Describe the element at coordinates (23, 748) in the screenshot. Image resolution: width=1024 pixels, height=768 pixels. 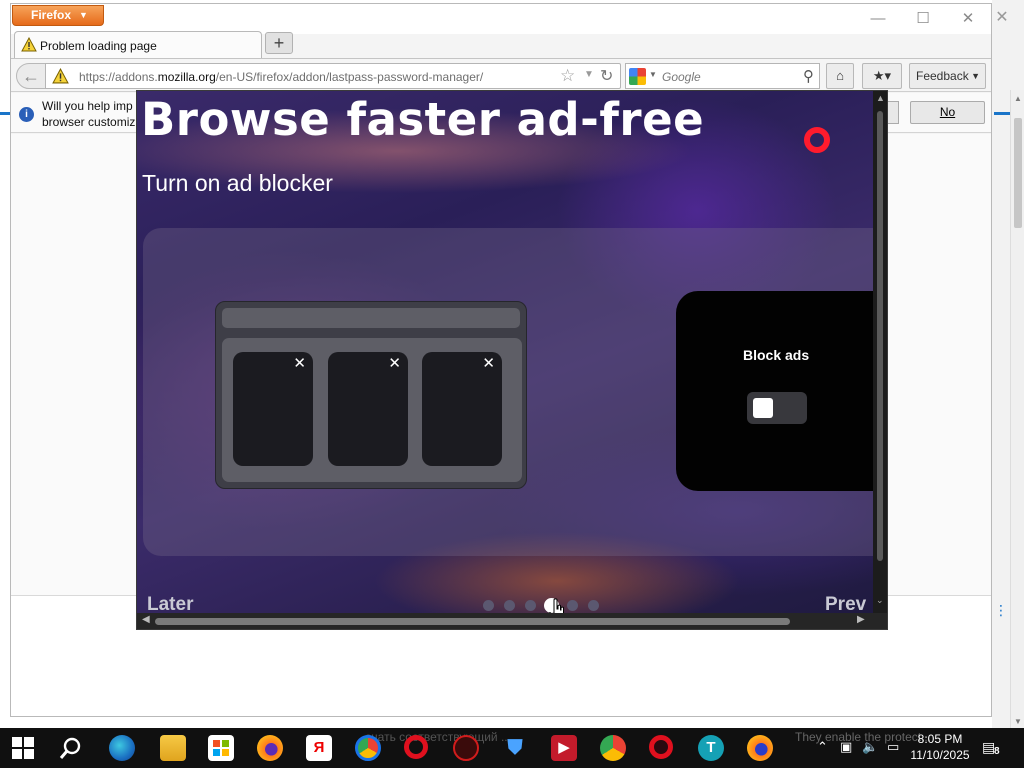
I see `windows-start-icon` at that location.